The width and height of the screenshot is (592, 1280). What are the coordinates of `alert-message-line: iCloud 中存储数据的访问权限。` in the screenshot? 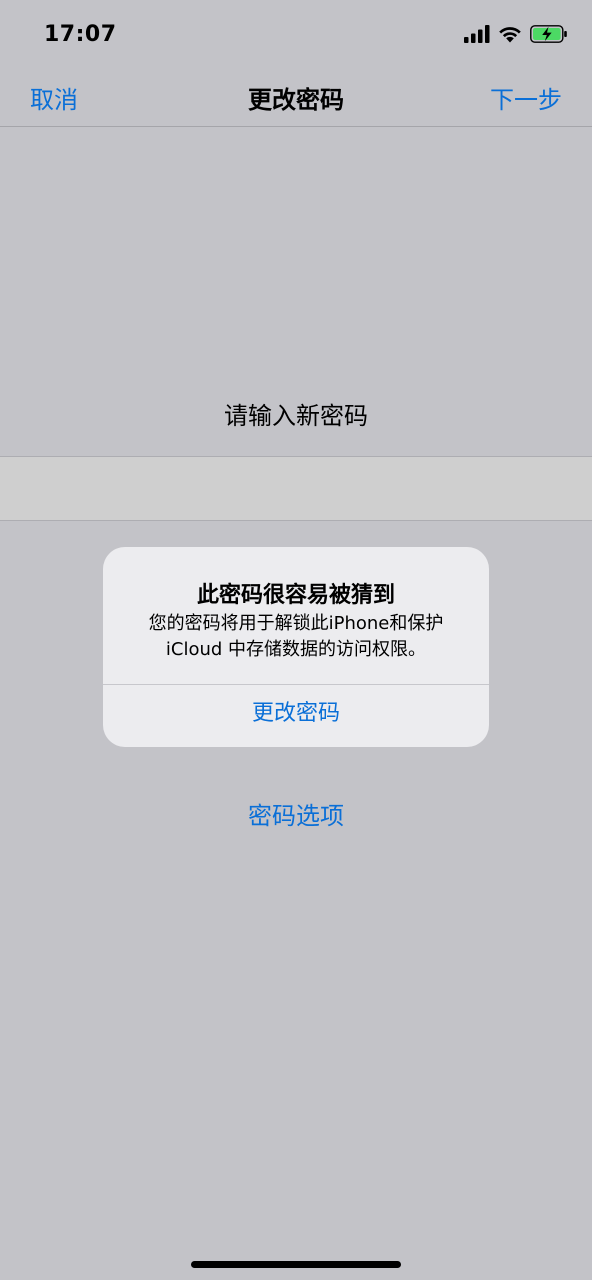 It's located at (296, 649).